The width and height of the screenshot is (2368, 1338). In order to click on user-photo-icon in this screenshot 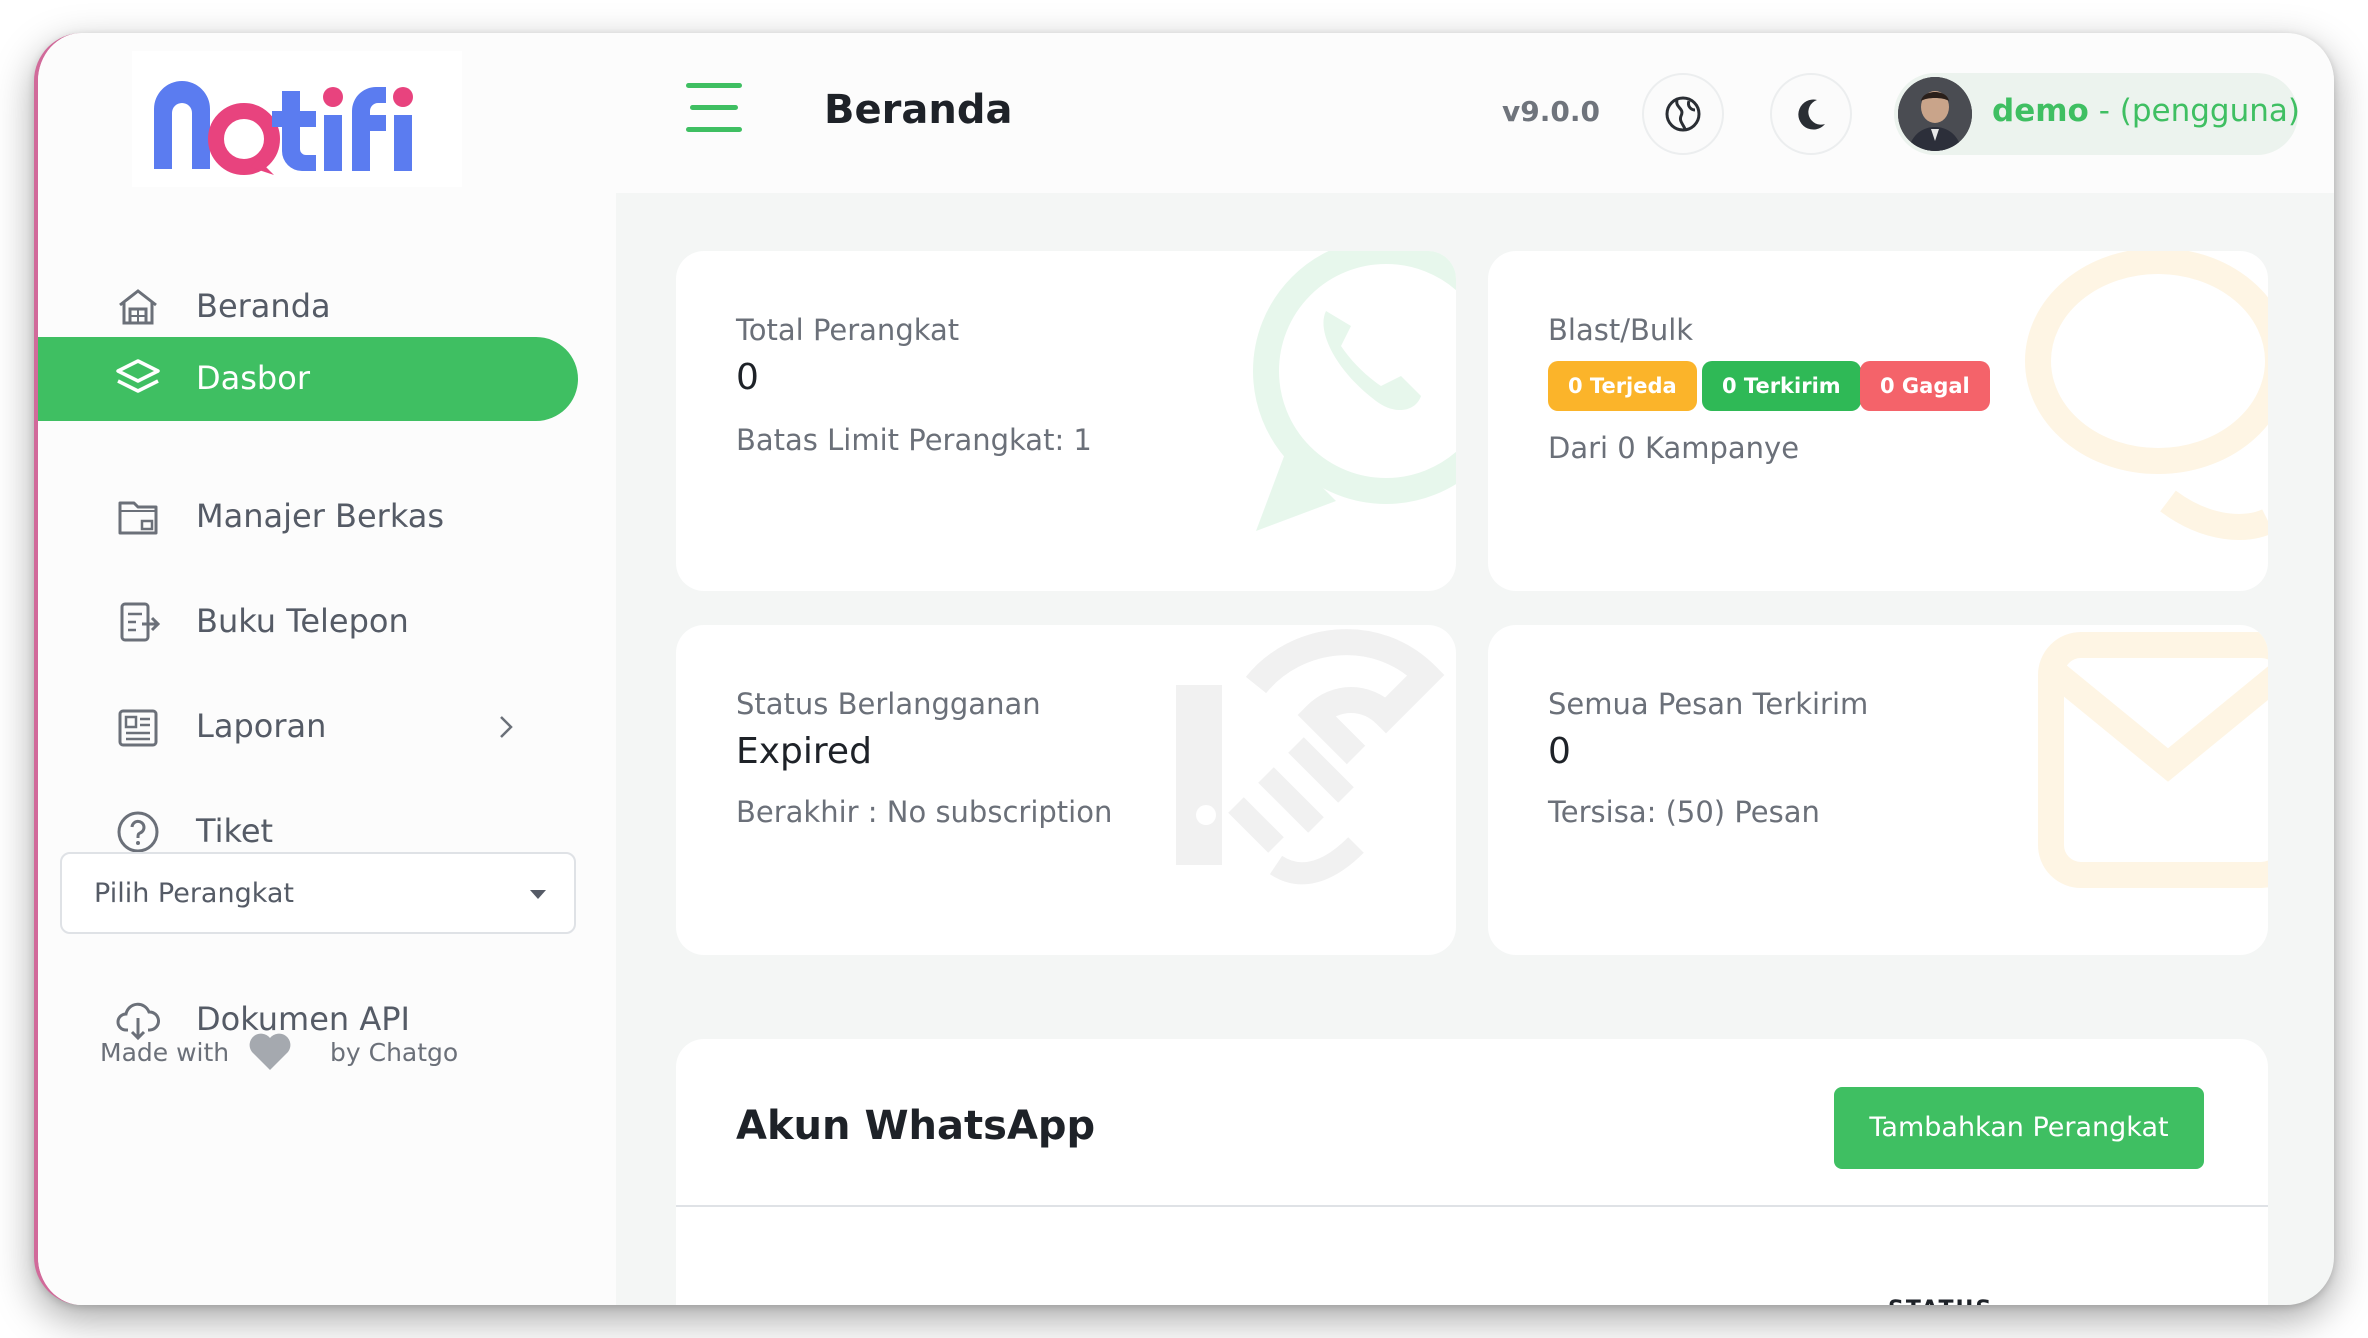, I will do `click(1935, 114)`.